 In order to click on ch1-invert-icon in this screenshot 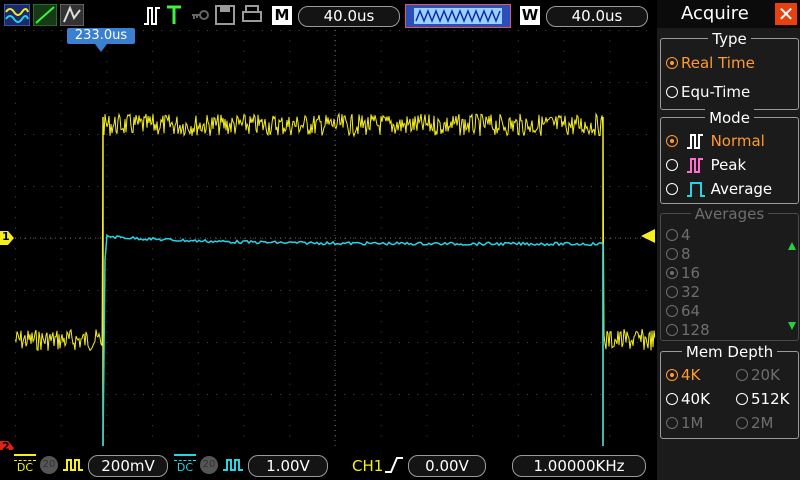, I will do `click(73, 465)`.